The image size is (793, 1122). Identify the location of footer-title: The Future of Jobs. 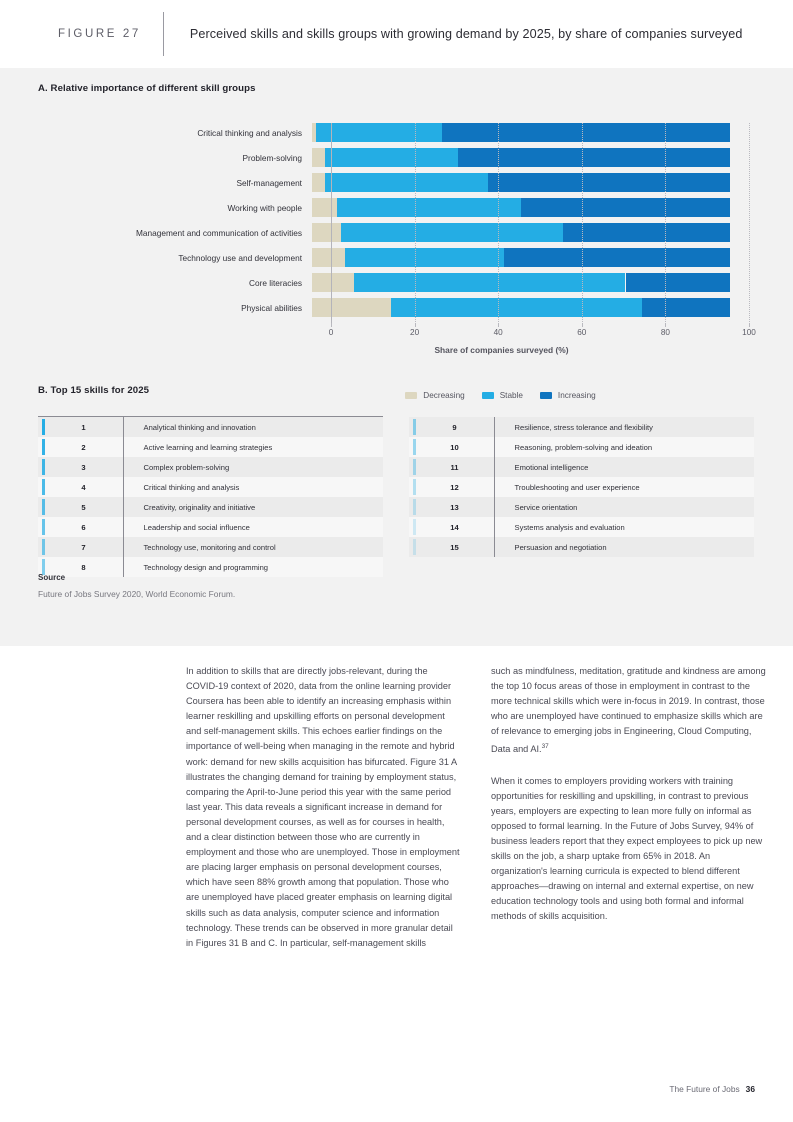
(704, 1089).